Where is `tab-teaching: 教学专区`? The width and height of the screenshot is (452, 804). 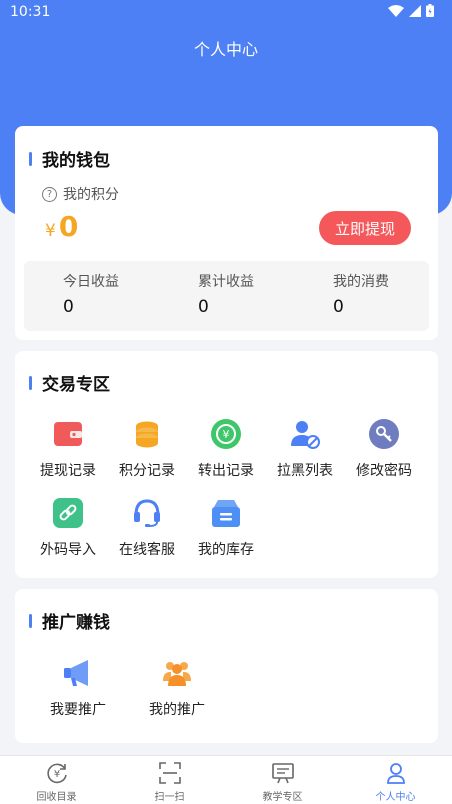
tab-teaching: 教学专区 is located at coordinates (282, 781).